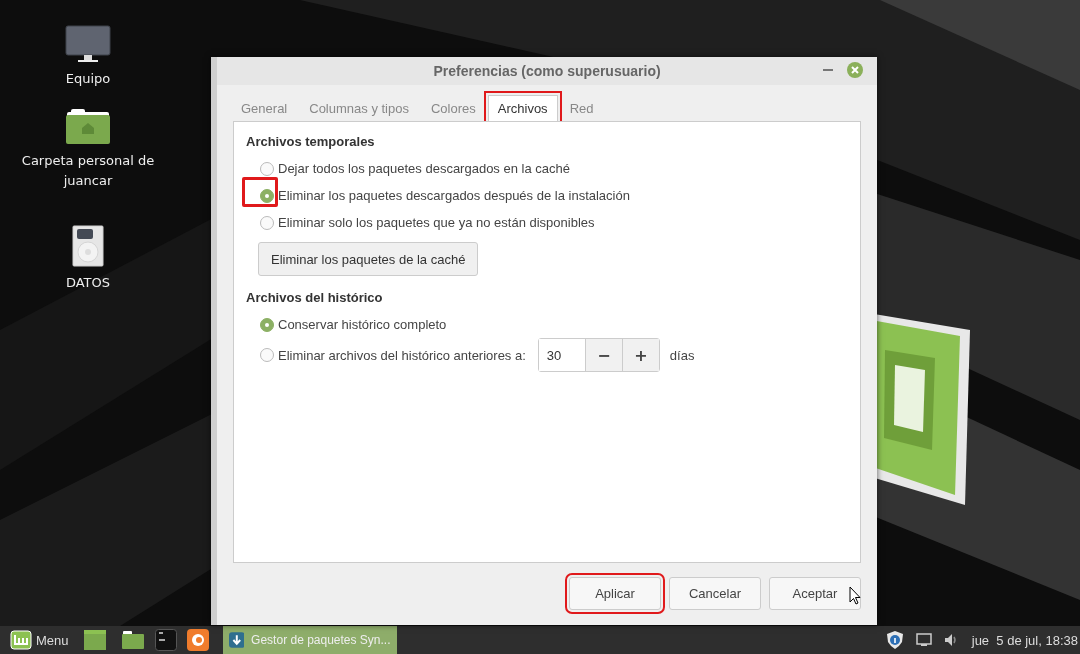  I want to click on desktop-icon-label: Carpeta personal de juancar, so click(88, 171).